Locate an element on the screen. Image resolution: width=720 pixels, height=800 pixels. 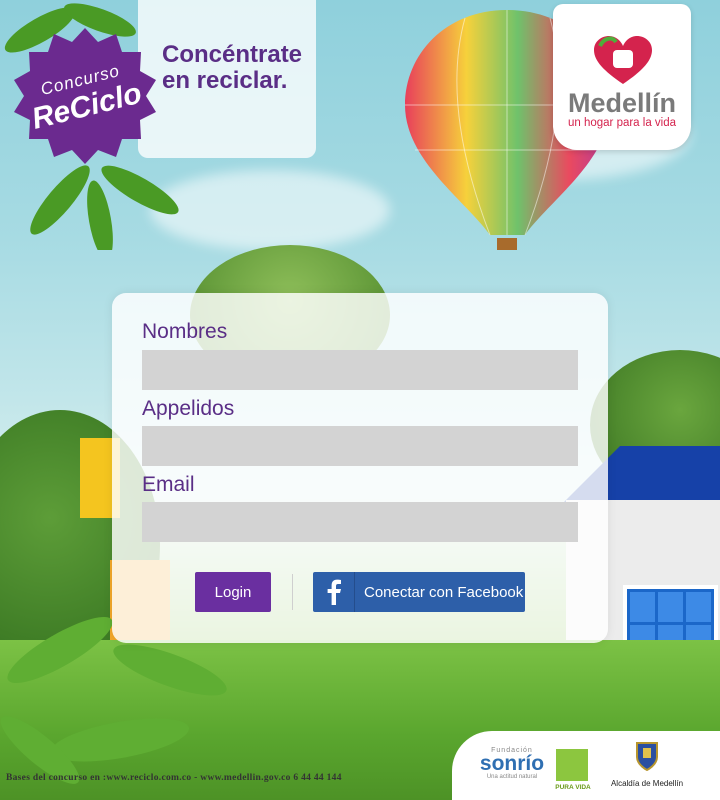
login-button: Login is located at coordinates (233, 592).